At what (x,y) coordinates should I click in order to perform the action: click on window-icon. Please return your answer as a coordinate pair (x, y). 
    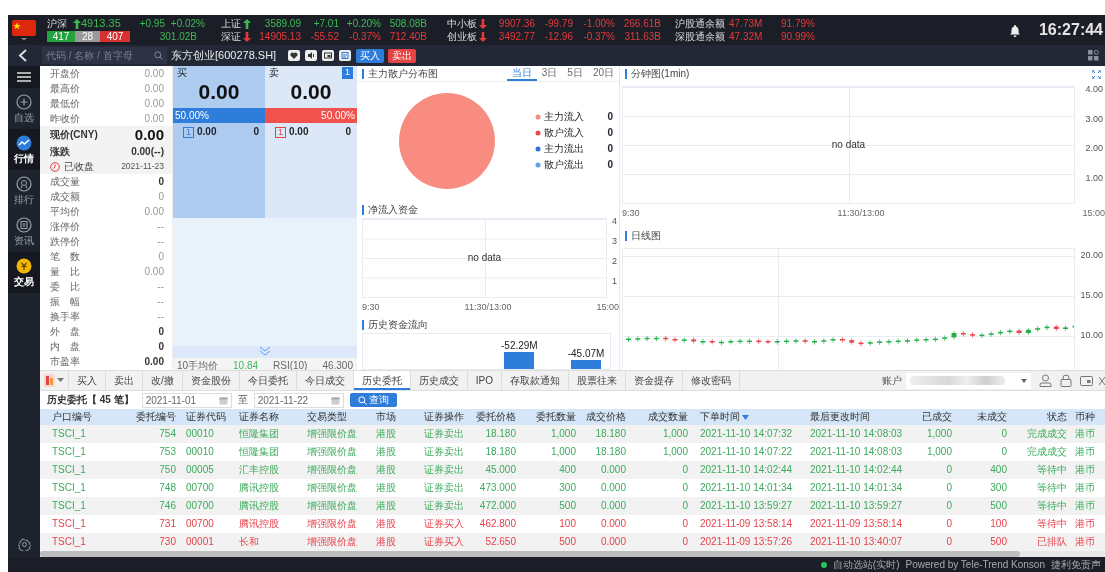
    Looking at the image, I should click on (328, 55).